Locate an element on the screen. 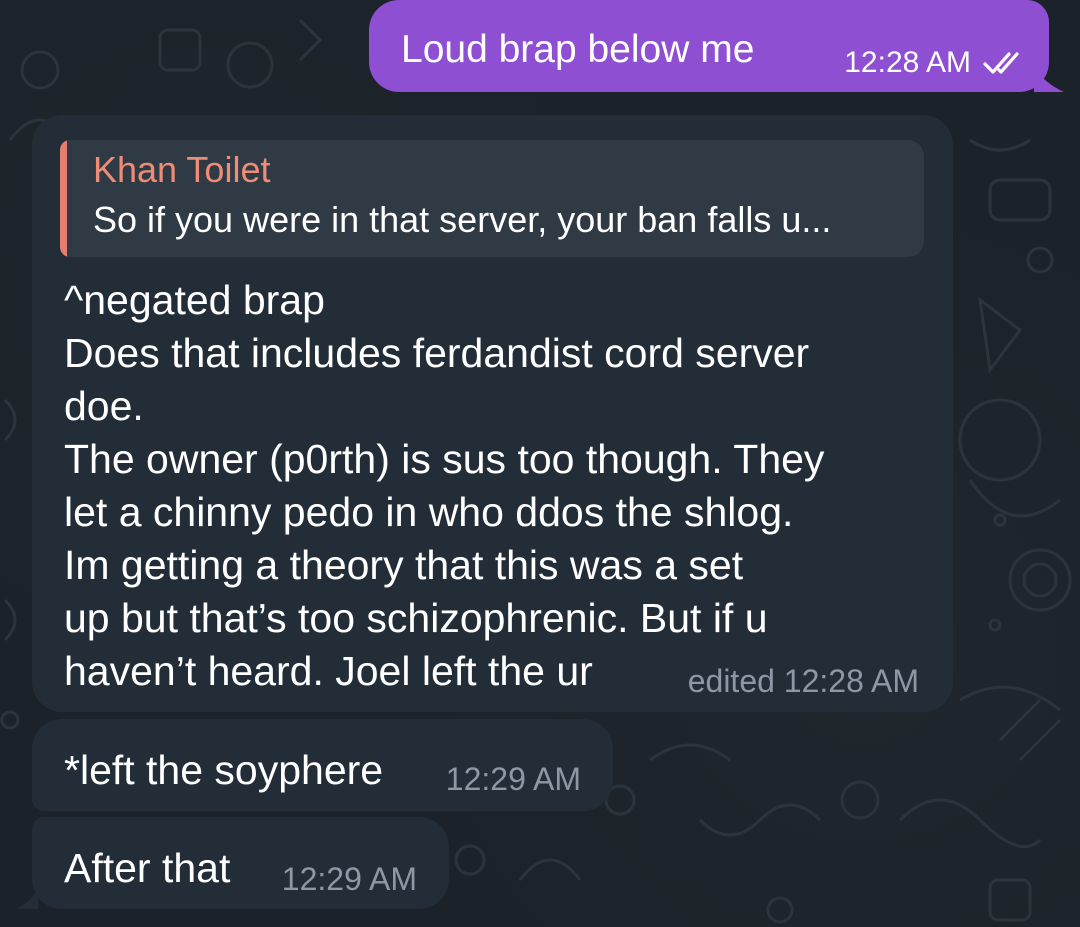 This screenshot has width=1080, height=927. double-check-icon is located at coordinates (1001, 63).